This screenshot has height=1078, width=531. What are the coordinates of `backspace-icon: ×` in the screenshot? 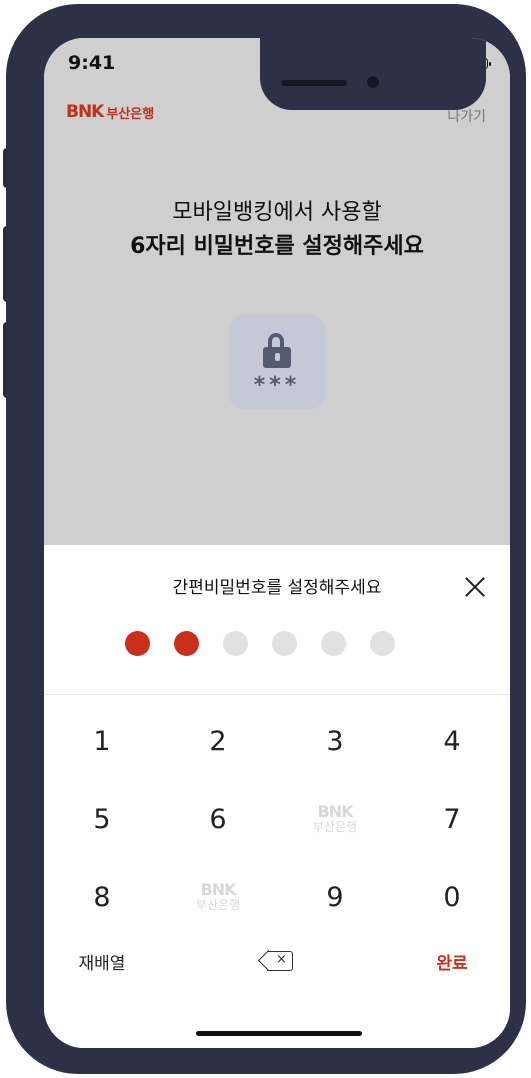 It's located at (276, 961).